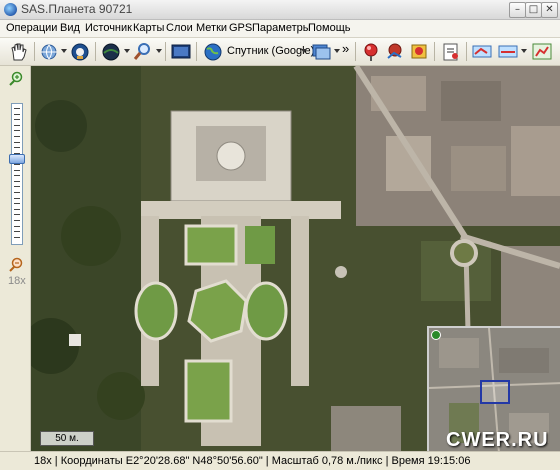  I want to click on window-title: SAS.Планета 90721, so click(77, 9).